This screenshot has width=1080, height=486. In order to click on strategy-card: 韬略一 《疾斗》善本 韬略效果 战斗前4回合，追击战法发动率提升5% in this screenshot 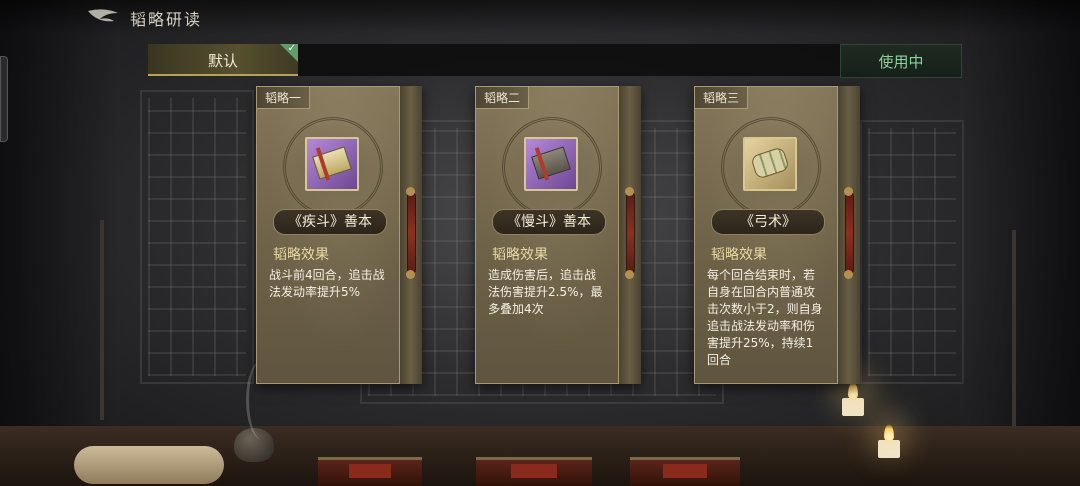, I will do `click(339, 235)`.